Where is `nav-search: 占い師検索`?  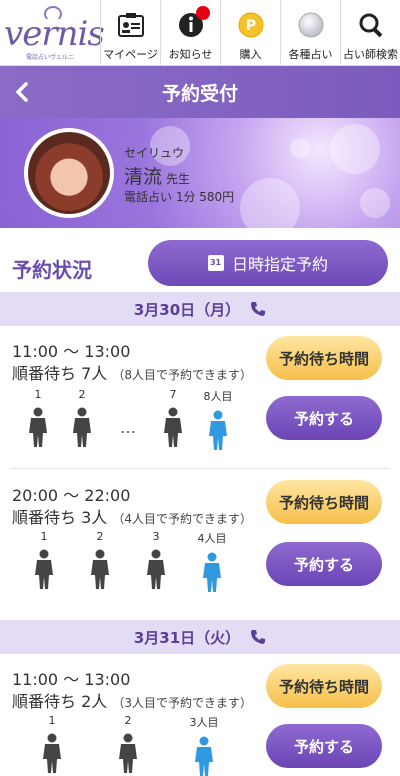 nav-search: 占い師検索 is located at coordinates (370, 33).